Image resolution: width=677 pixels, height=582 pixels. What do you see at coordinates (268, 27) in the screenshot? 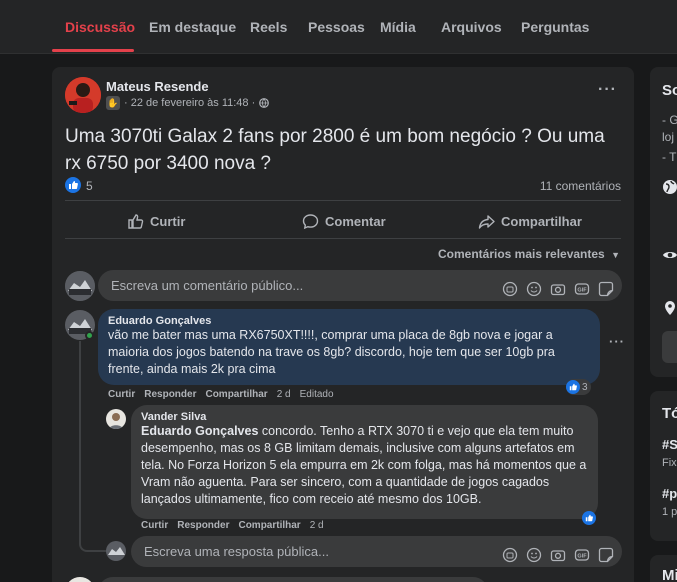
I see `tab-reels: Reels` at bounding box center [268, 27].